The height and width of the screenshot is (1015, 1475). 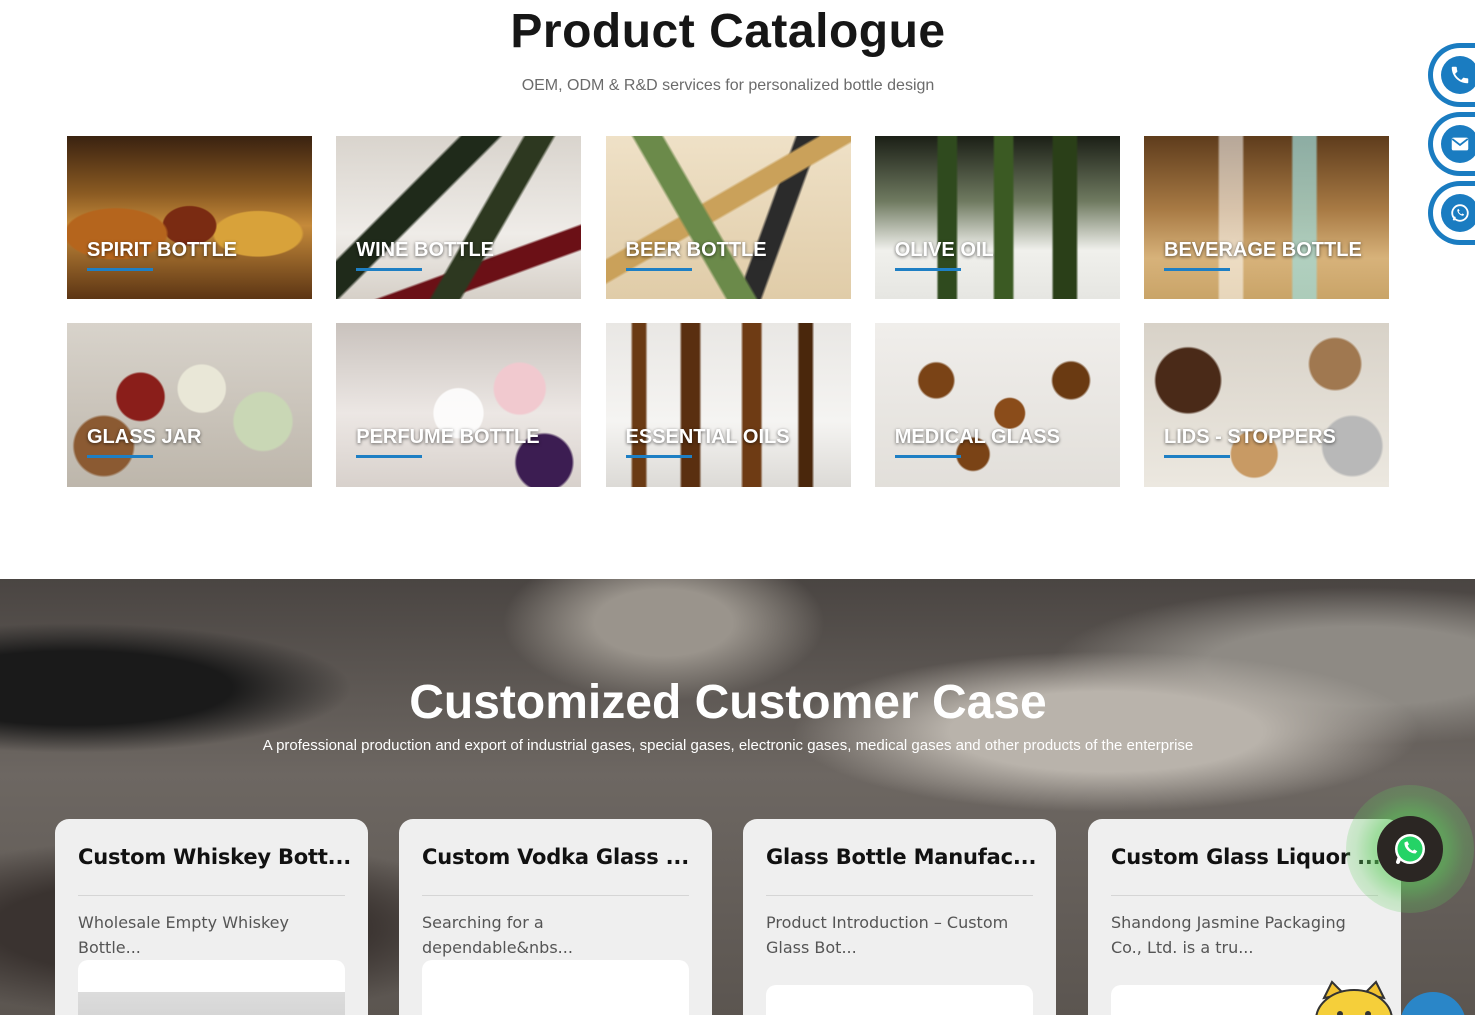 I want to click on glass-jar-image, so click(x=189, y=405).